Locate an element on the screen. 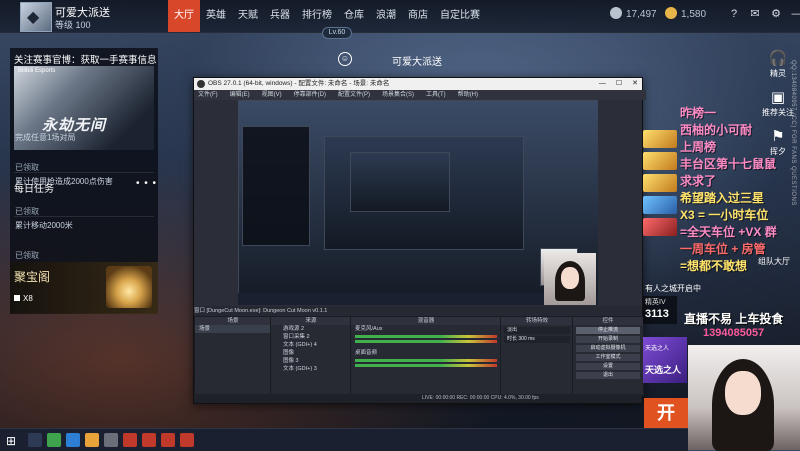 The width and height of the screenshot is (800, 451). slogan-text: 直播不易 上车投食 is located at coordinates (734, 319).